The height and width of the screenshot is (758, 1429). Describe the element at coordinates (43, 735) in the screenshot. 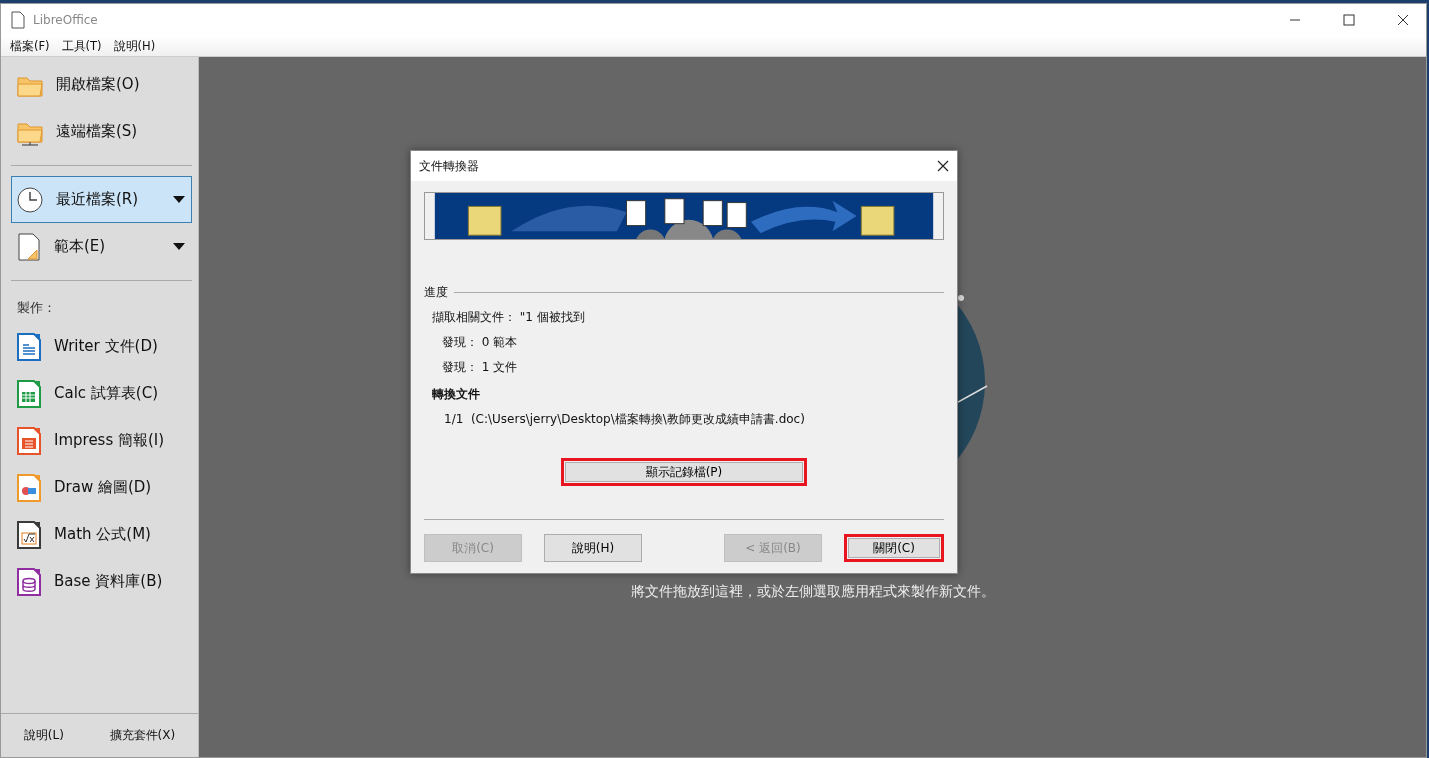

I see `footer-link: 說明(L)` at that location.